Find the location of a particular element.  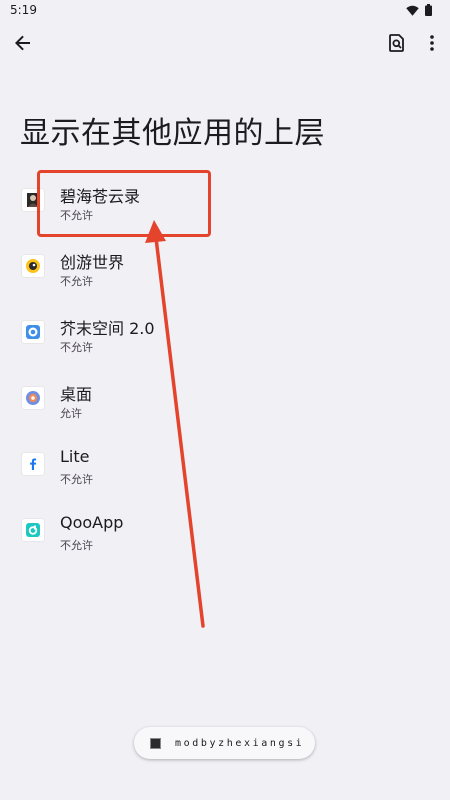

page-title: 显示在其他应用的上层 is located at coordinates (172, 133).